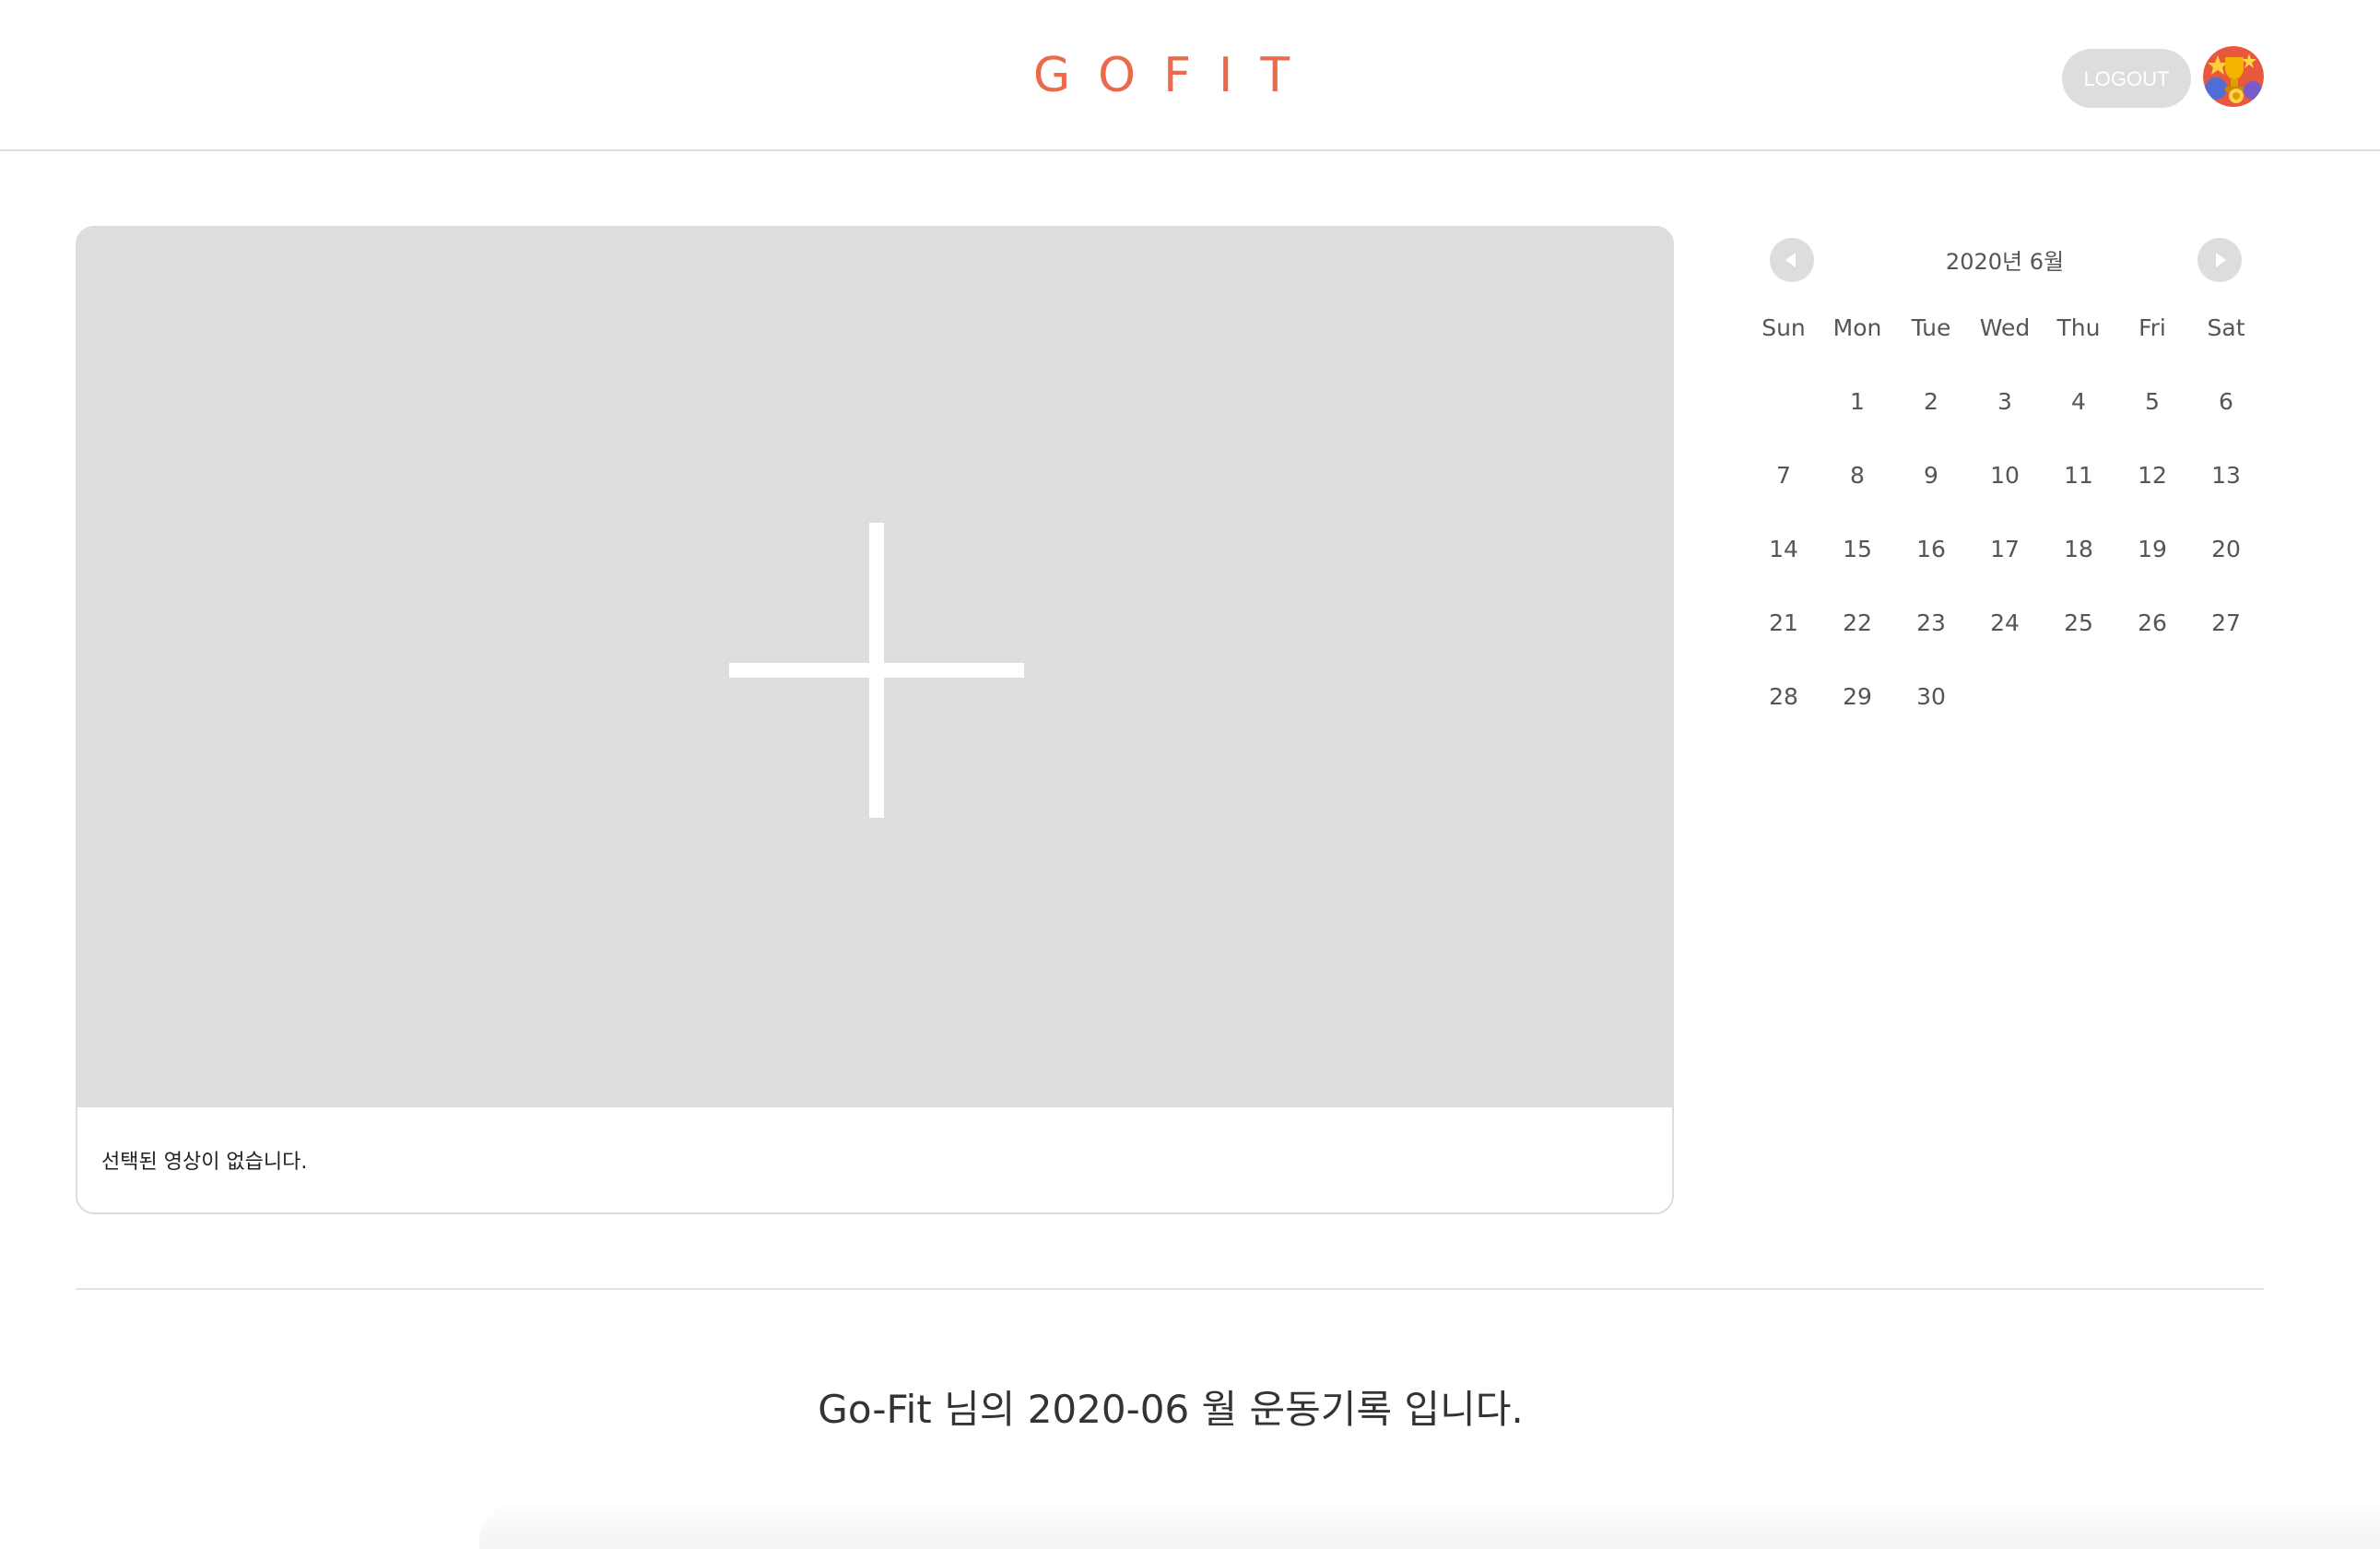 This screenshot has width=2380, height=1549. Describe the element at coordinates (2078, 327) in the screenshot. I see `weekday-label: Thu` at that location.